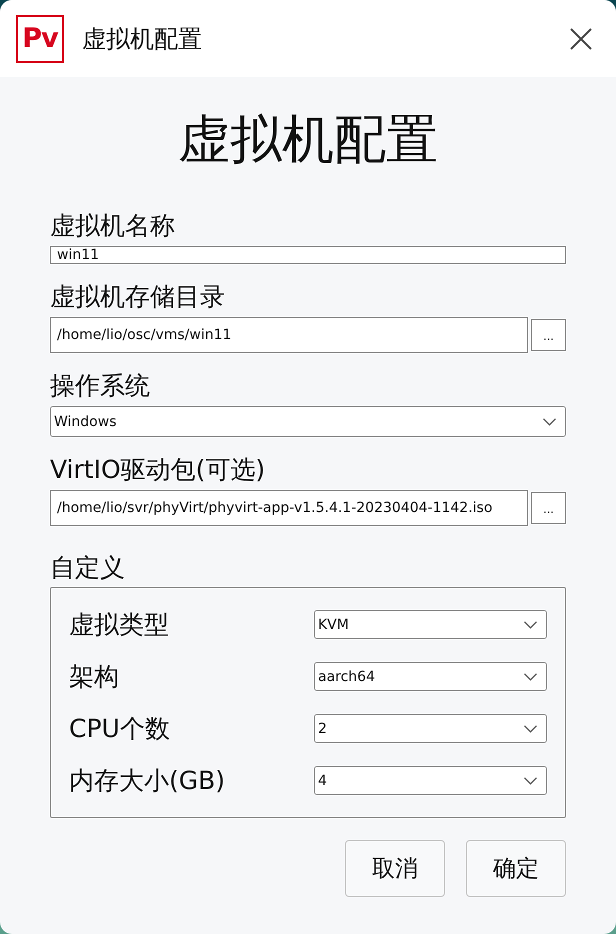  What do you see at coordinates (308, 421) in the screenshot?
I see `dropdown: Windows` at bounding box center [308, 421].